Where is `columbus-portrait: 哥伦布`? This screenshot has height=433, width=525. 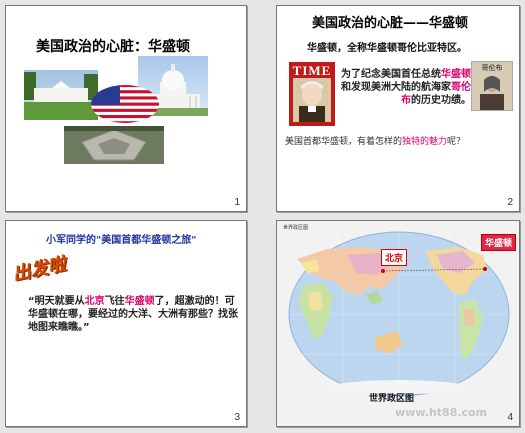
columbus-portrait: 哥伦布 is located at coordinates (492, 86).